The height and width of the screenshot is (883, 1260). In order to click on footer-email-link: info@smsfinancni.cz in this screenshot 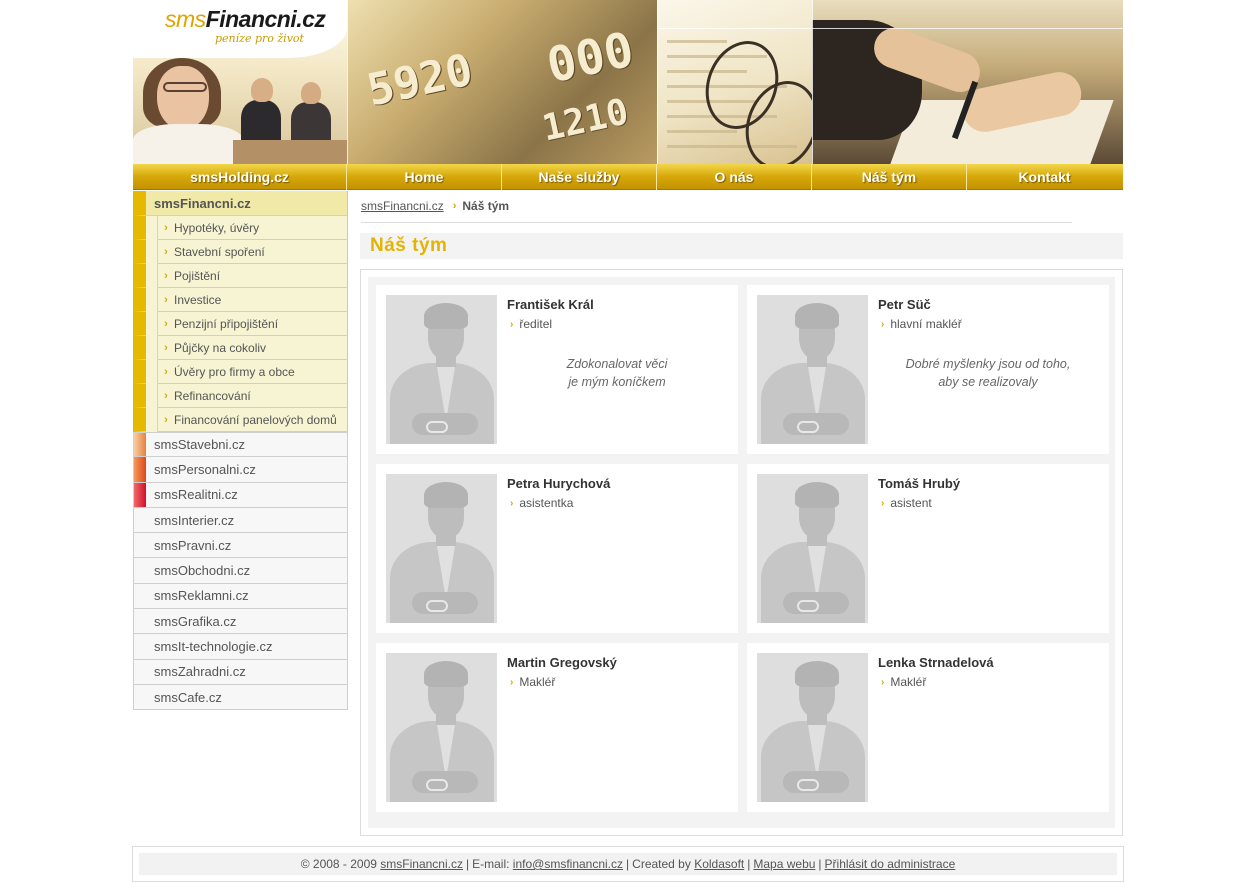, I will do `click(568, 864)`.